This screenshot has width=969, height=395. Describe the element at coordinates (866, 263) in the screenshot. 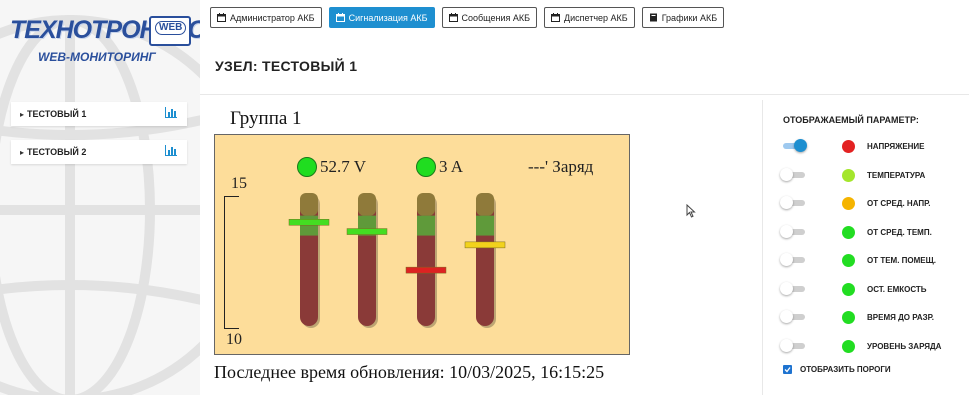

I see `param-row: ОТ ТЕМ. ПОМЕЩ.` at that location.